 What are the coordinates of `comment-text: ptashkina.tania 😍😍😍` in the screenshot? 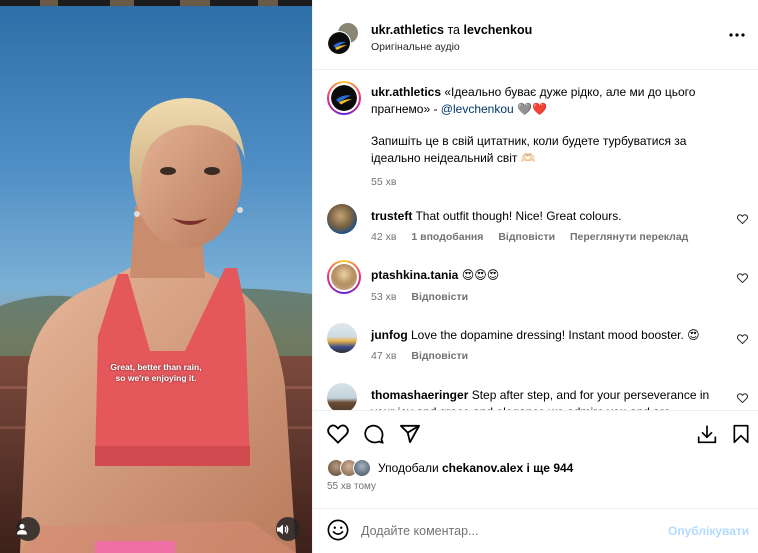 It's located at (551, 275).